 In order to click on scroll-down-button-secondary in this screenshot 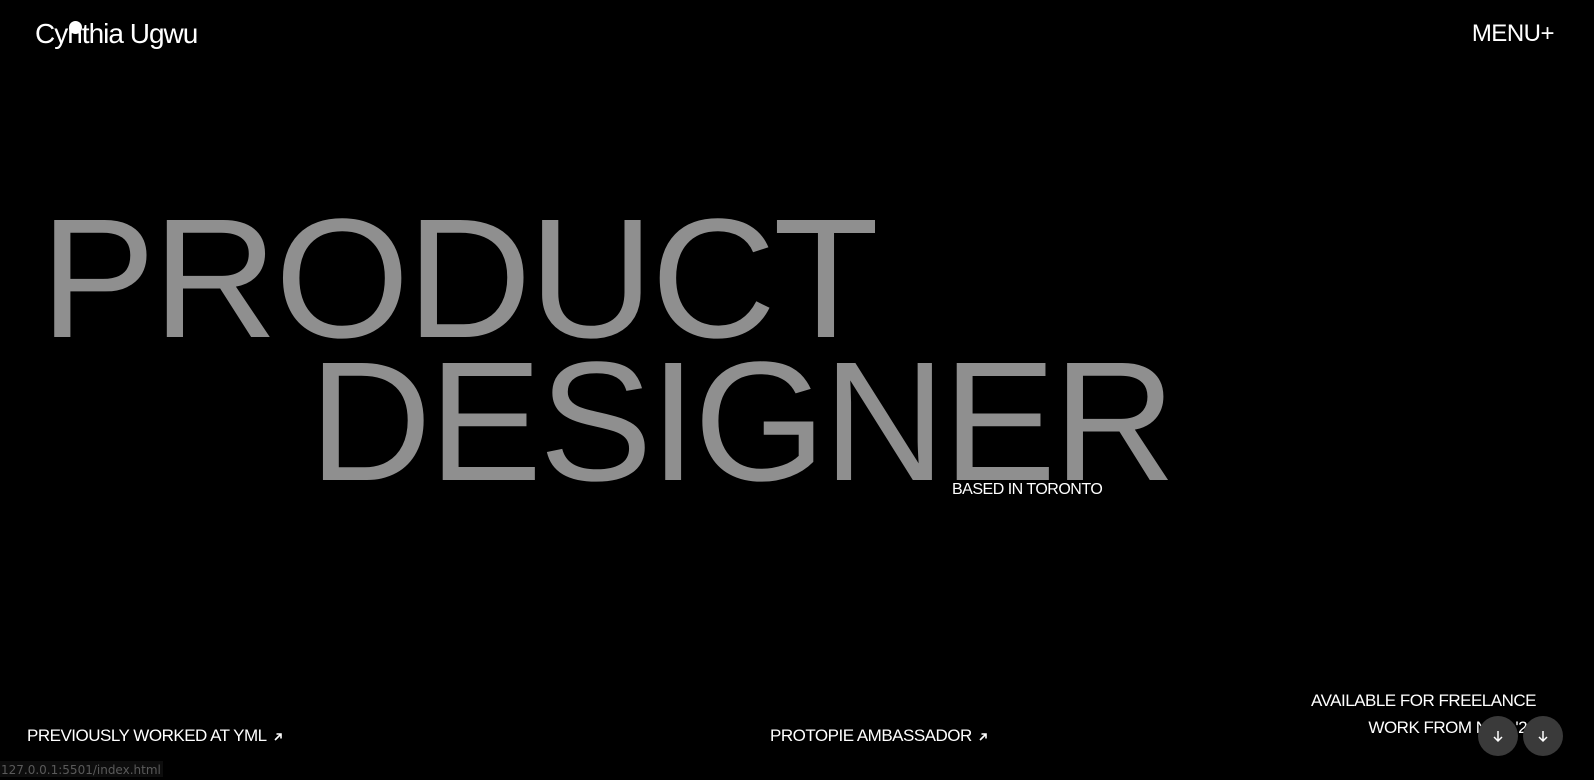, I will do `click(1543, 736)`.